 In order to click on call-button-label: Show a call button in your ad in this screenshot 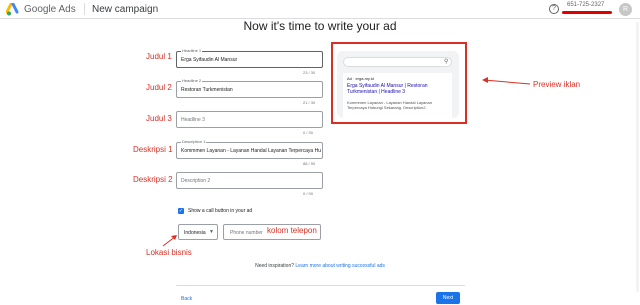, I will do `click(220, 211)`.